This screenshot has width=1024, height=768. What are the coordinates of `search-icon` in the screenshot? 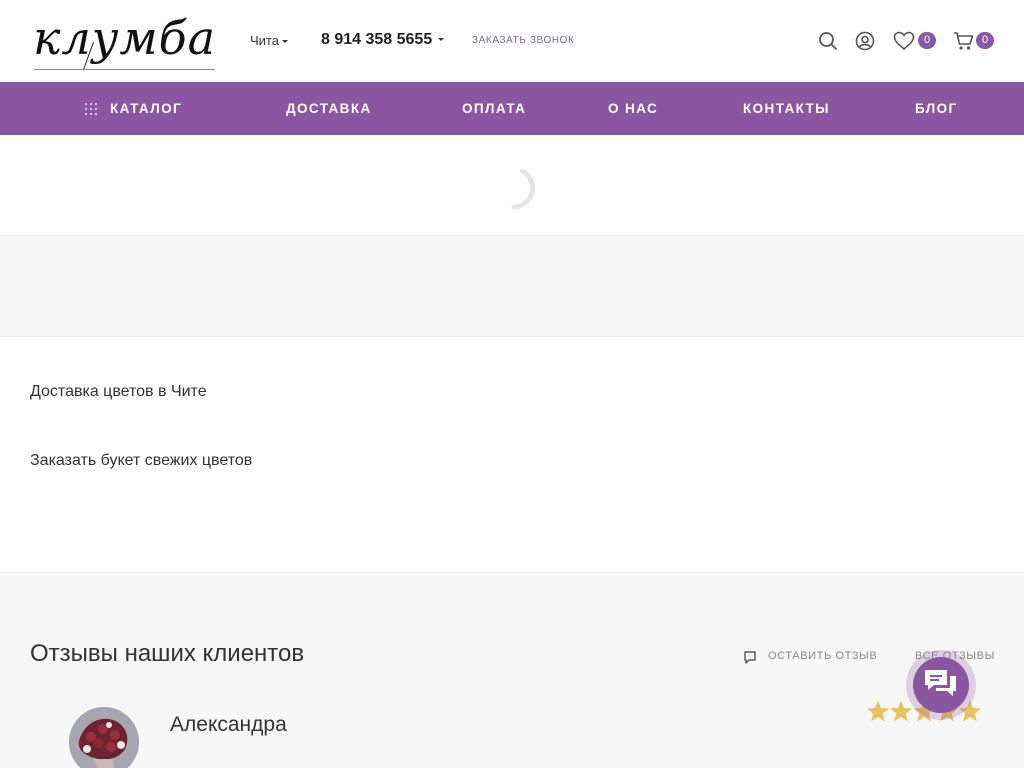 It's located at (828, 41).